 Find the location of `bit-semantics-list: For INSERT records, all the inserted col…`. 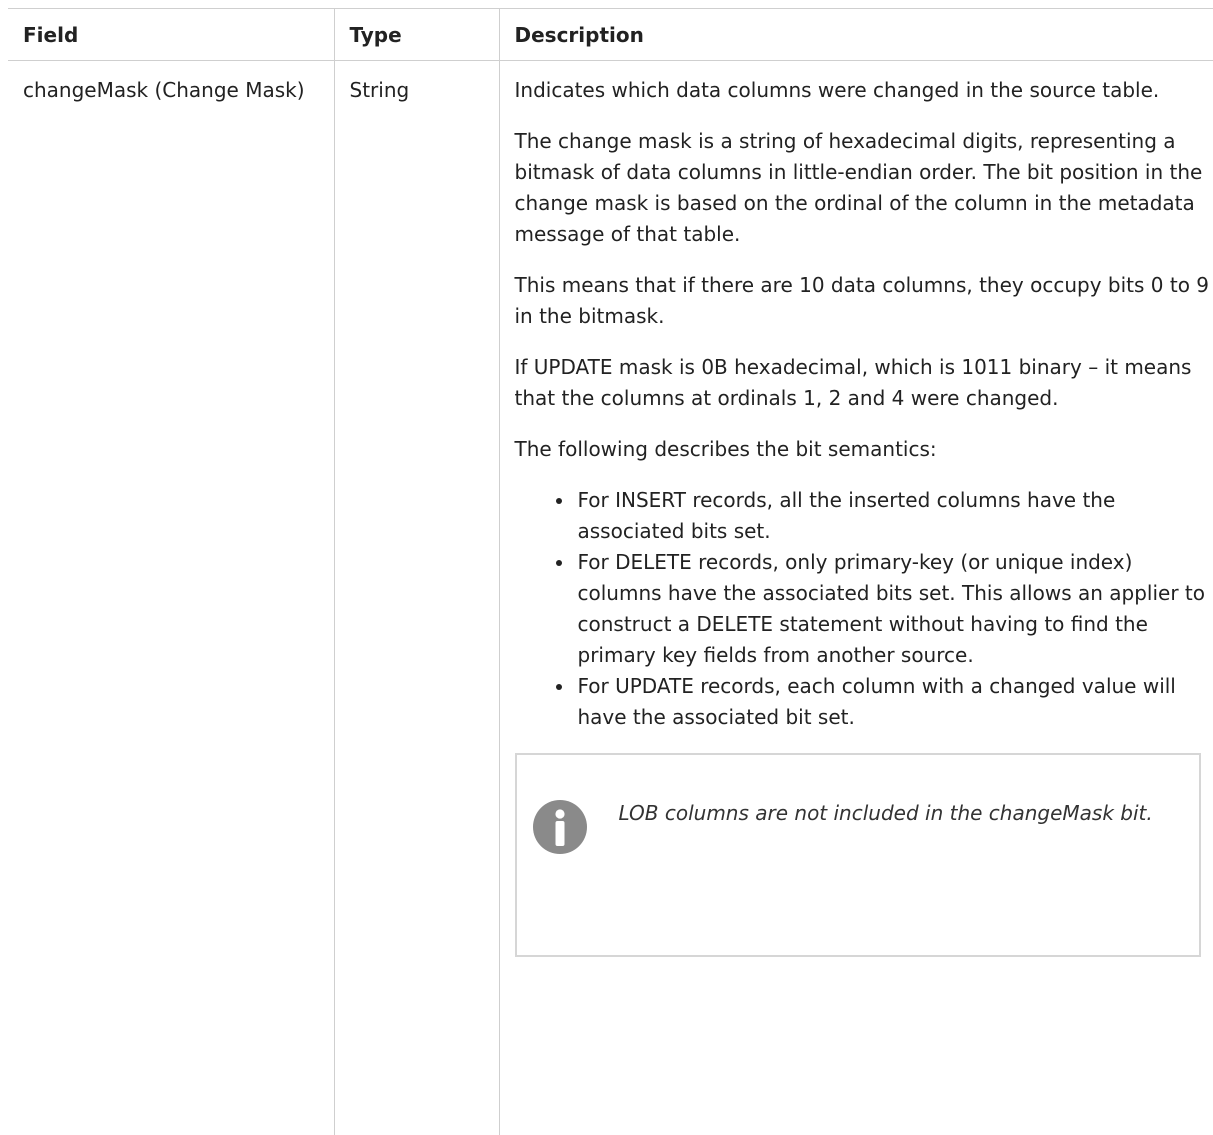

bit-semantics-list: For INSERT records, all the inserted col… is located at coordinates (864, 609).